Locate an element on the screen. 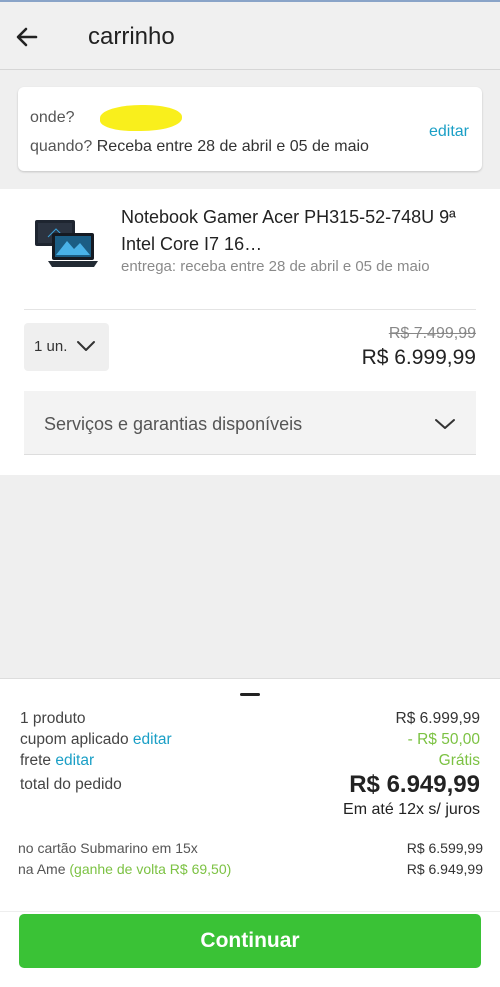 The height and width of the screenshot is (987, 500). ame-label: na Ame is located at coordinates (42, 869).